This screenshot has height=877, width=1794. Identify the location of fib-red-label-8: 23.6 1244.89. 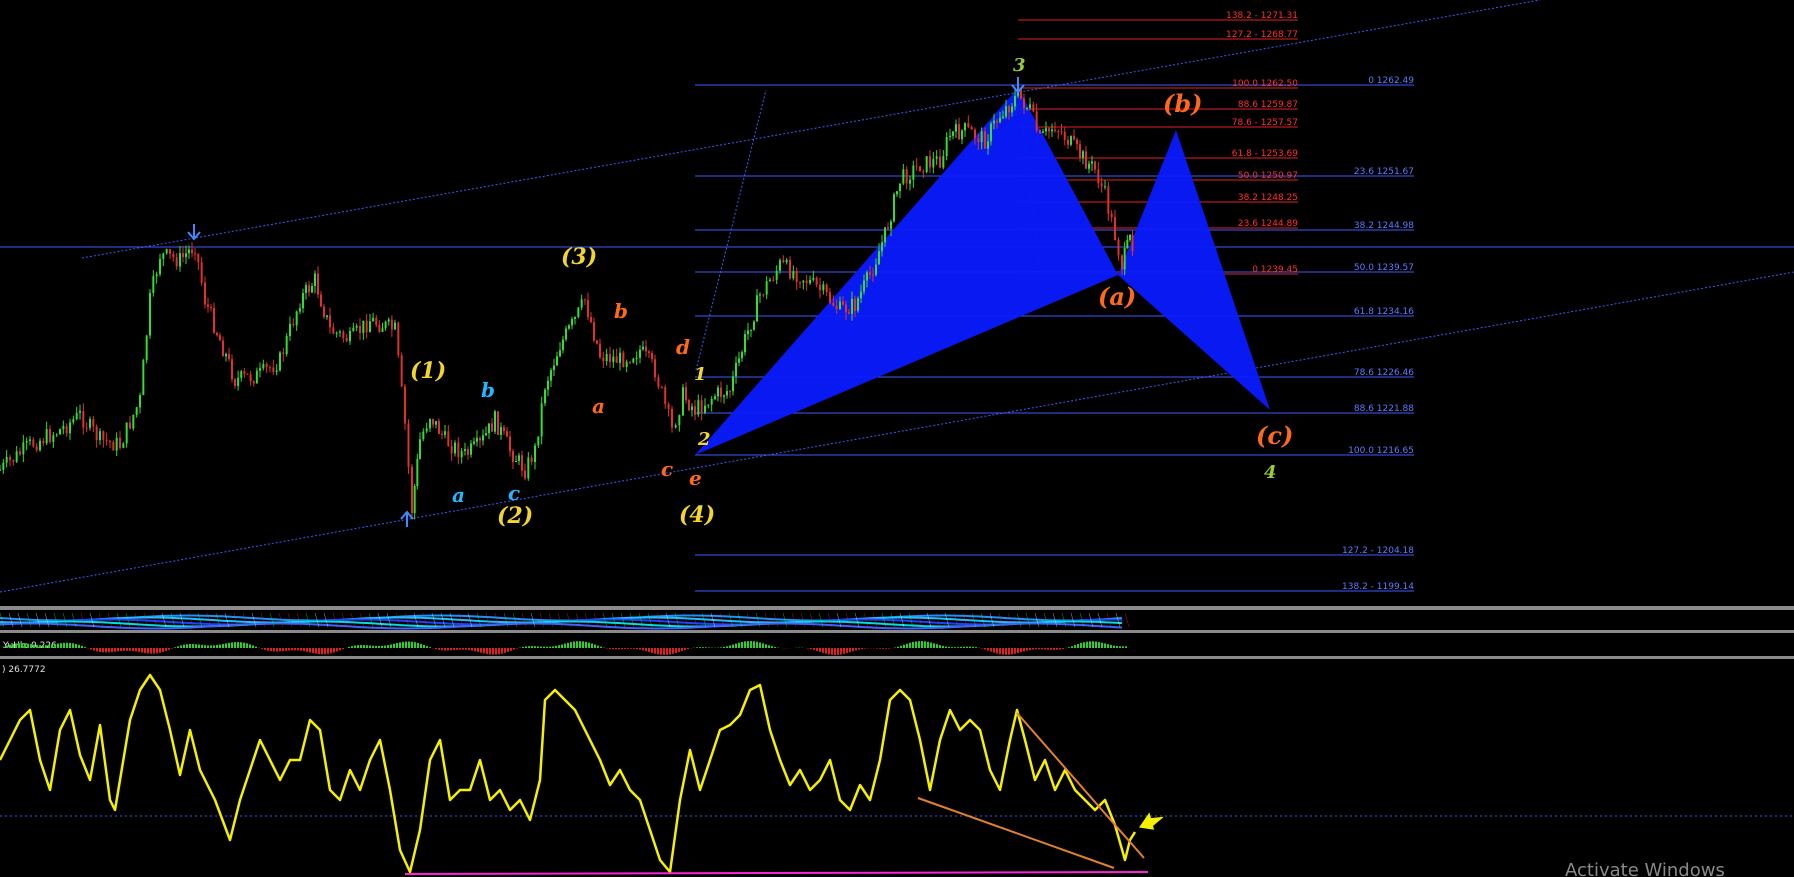
(1268, 224).